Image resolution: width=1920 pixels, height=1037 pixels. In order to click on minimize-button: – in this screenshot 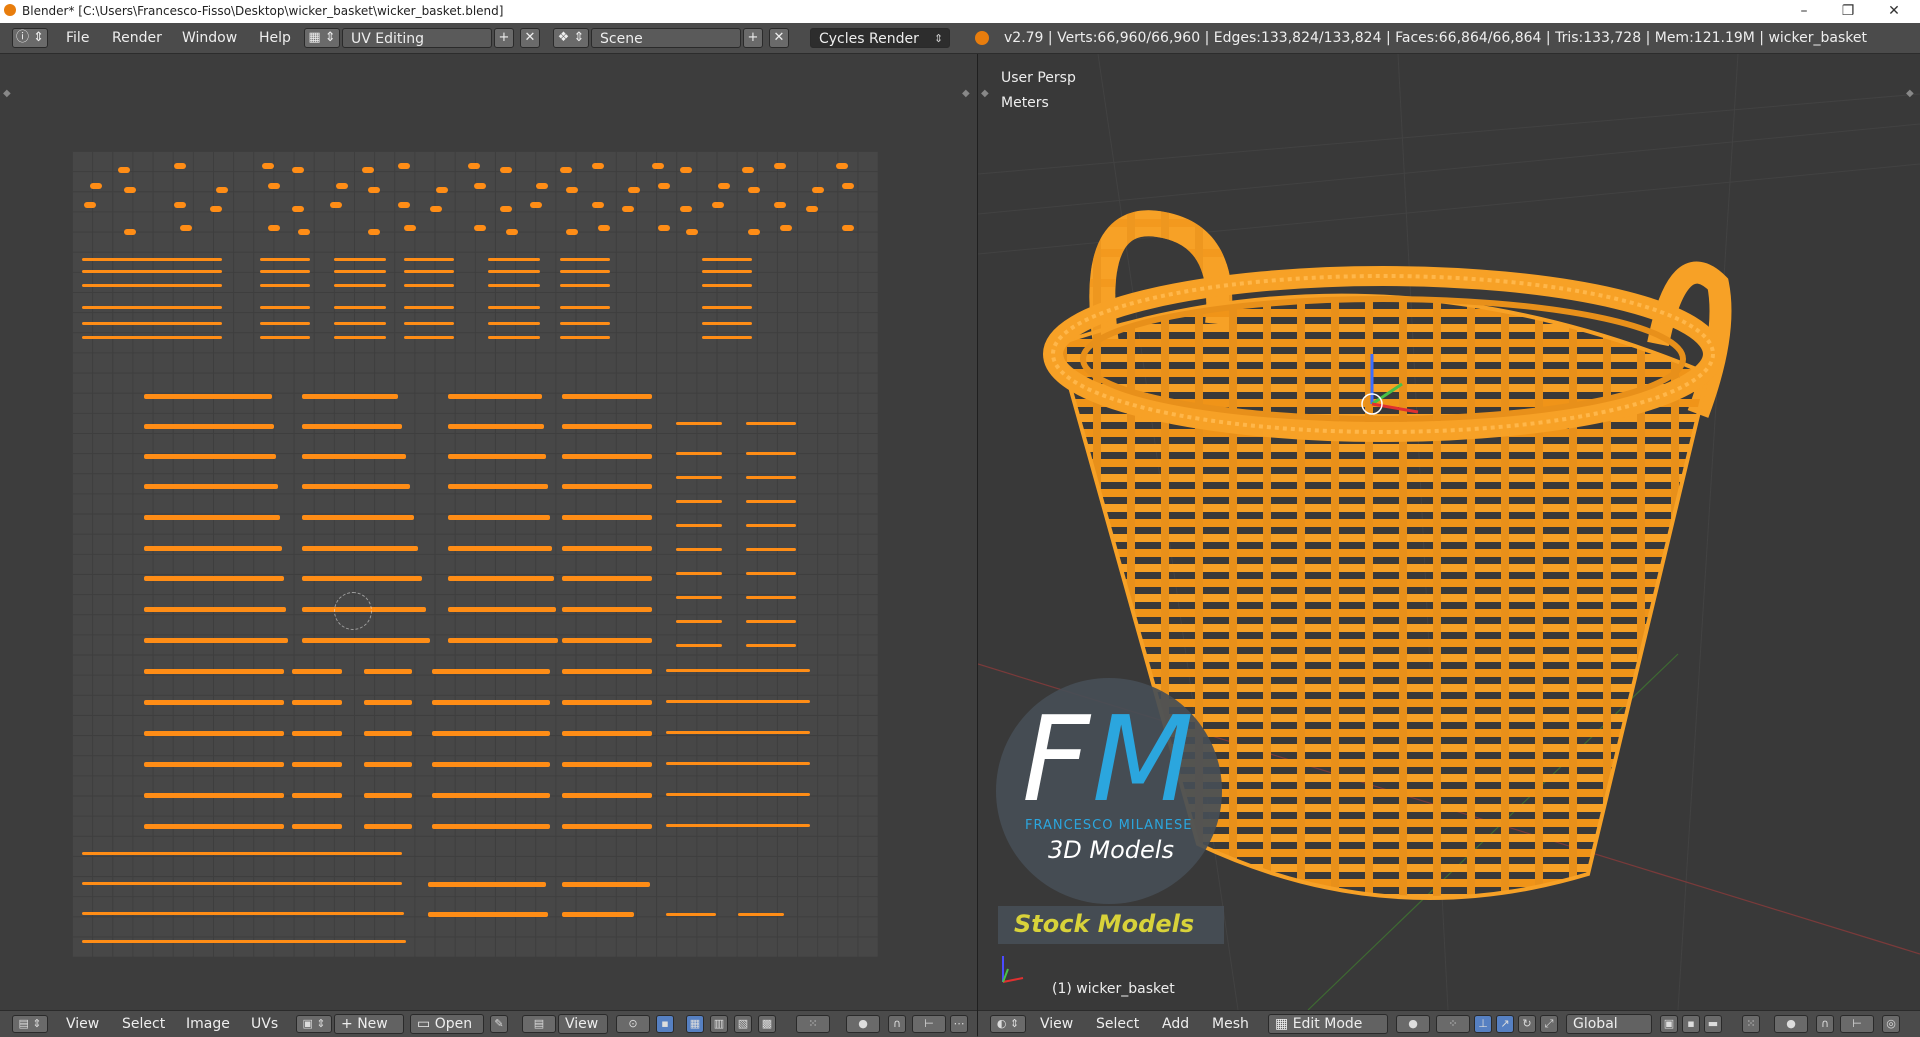, I will do `click(1804, 11)`.